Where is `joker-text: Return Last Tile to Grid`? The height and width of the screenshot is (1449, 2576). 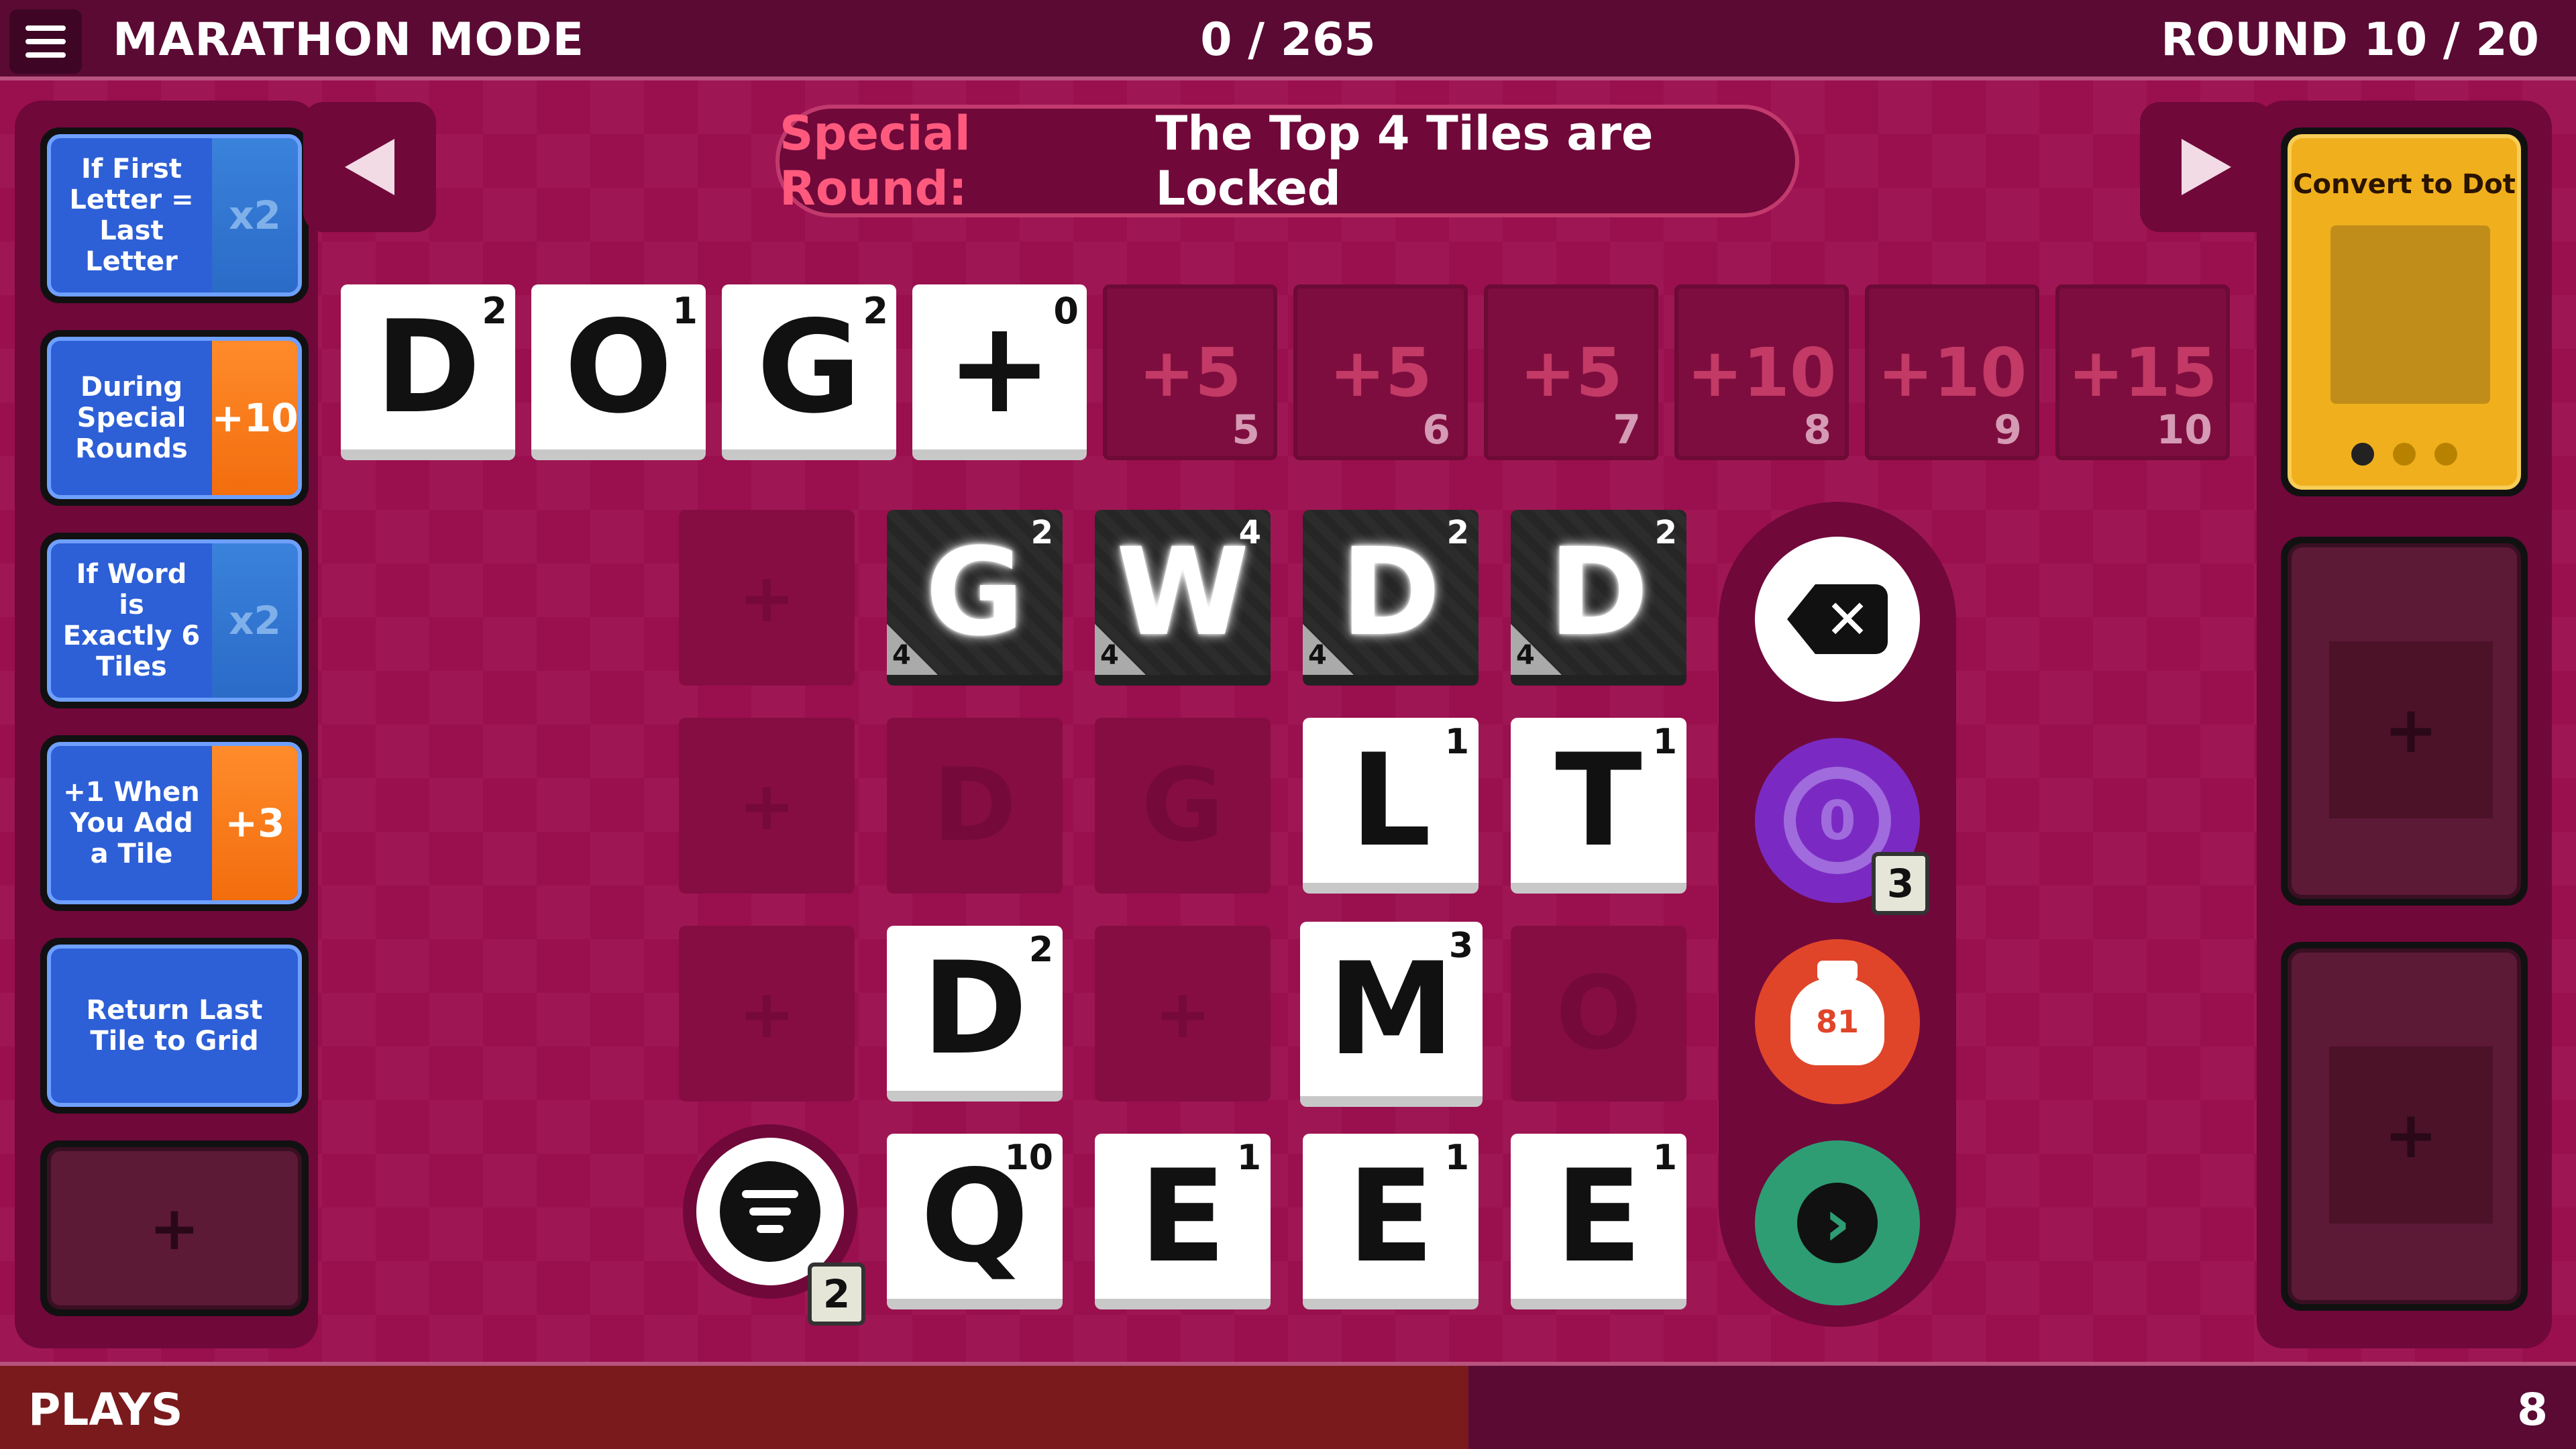
joker-text: Return Last Tile to Grid is located at coordinates (174, 1026).